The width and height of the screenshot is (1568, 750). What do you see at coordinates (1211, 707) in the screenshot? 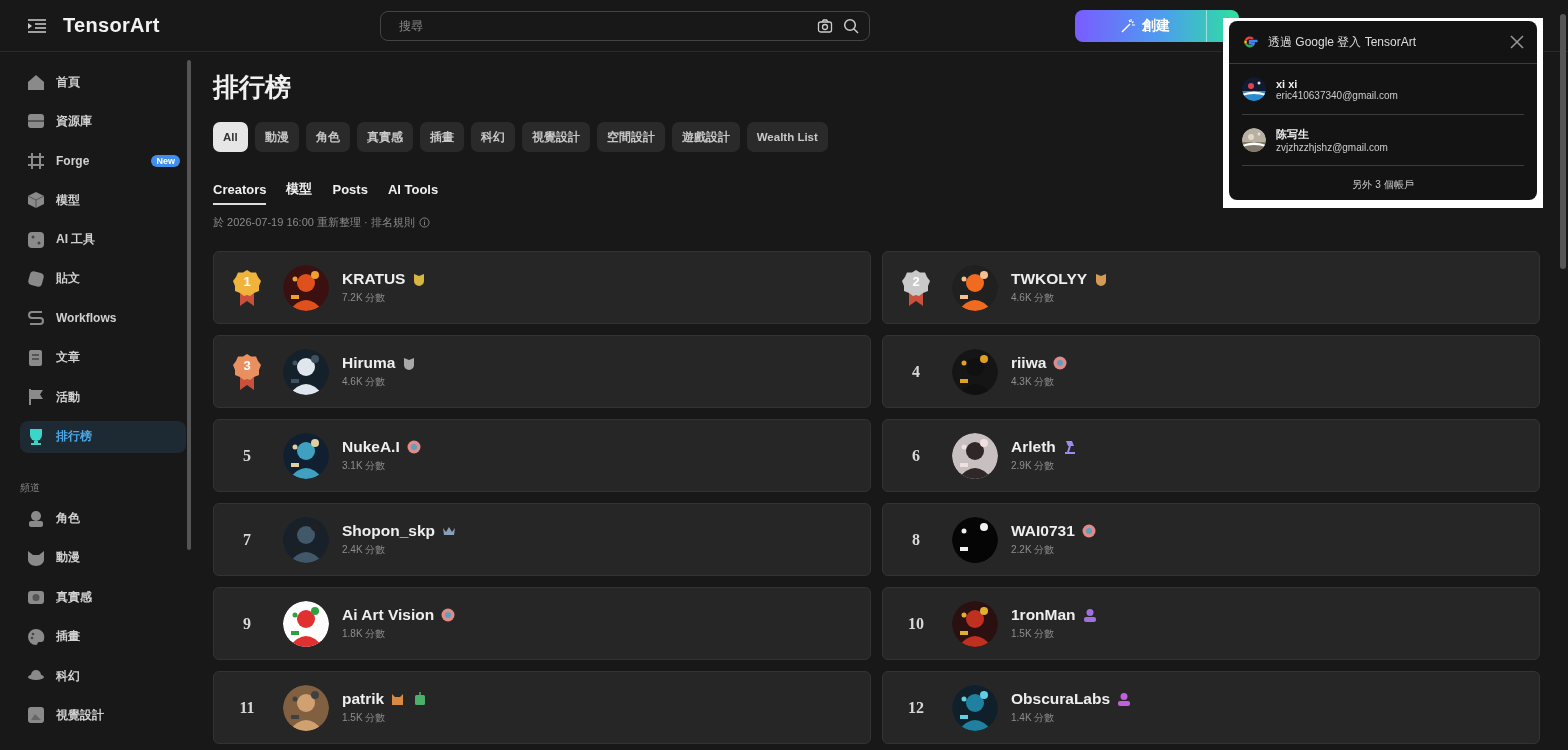
I see `creator-card: 12 ObscuraLabs 1.4K 分數` at bounding box center [1211, 707].